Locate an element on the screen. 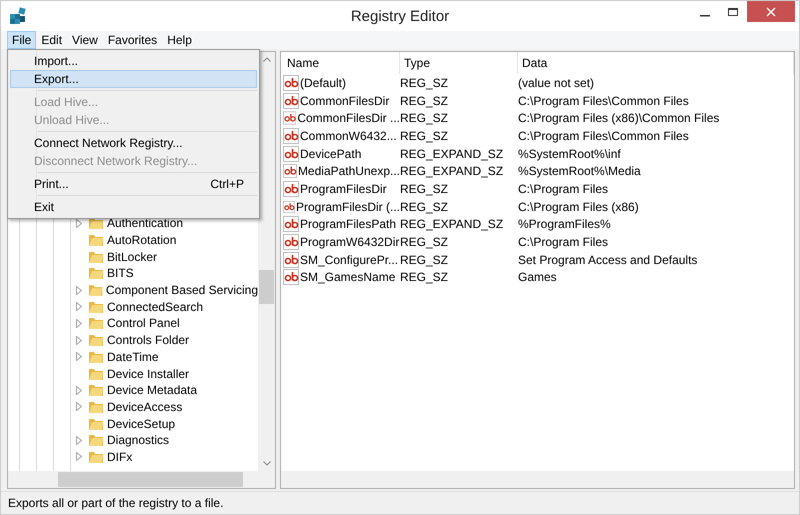 This screenshot has width=800, height=515. menu-item: Help is located at coordinates (179, 40).